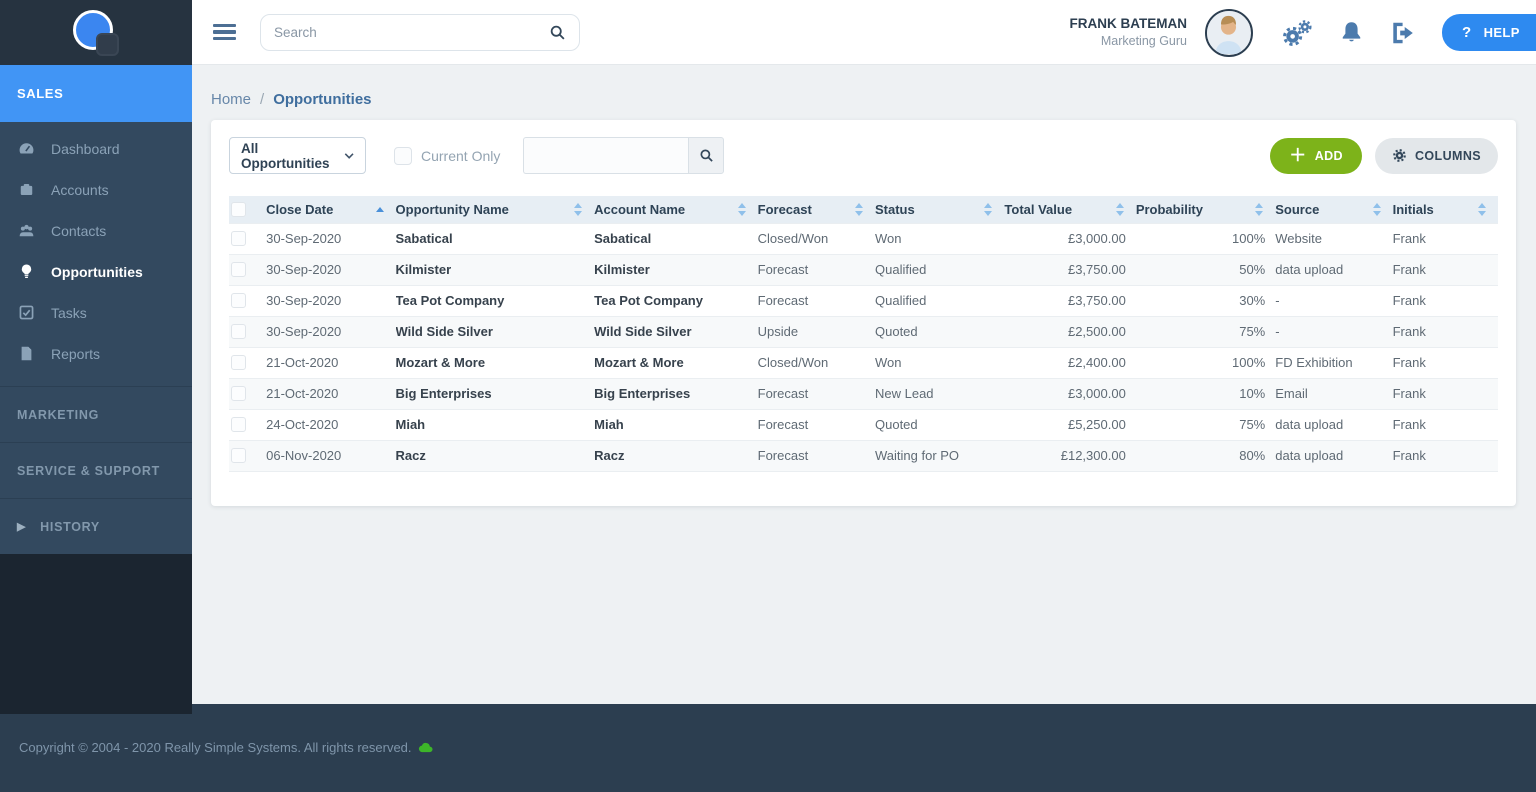 This screenshot has height=792, width=1536. What do you see at coordinates (96, 32) in the screenshot?
I see `app-logo-icon` at bounding box center [96, 32].